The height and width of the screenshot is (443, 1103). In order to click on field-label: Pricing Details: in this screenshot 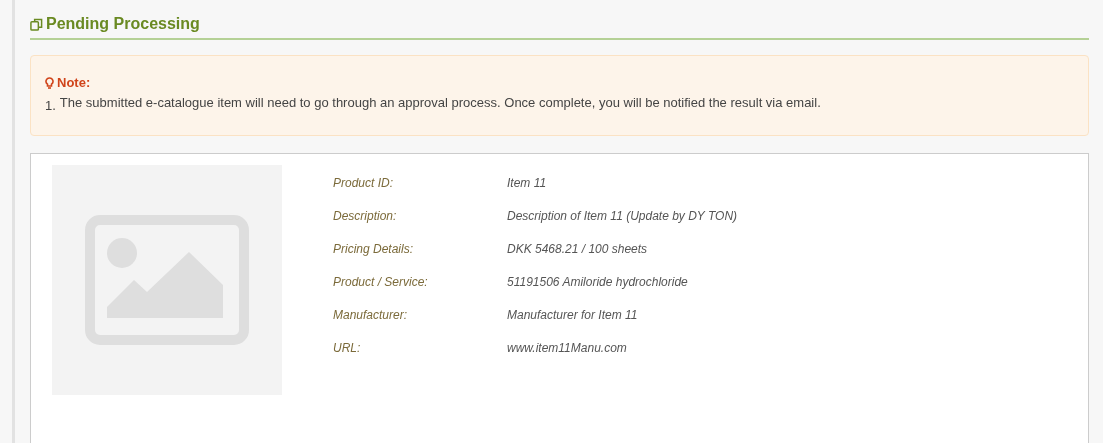, I will do `click(374, 249)`.